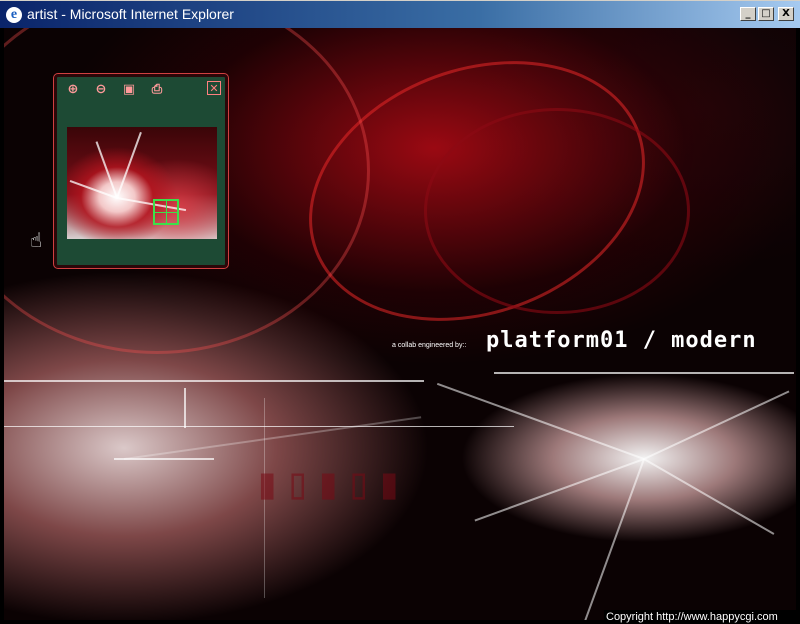 The image size is (800, 624). Describe the element at coordinates (129, 165) in the screenshot. I see `thumbnail-ray` at that location.